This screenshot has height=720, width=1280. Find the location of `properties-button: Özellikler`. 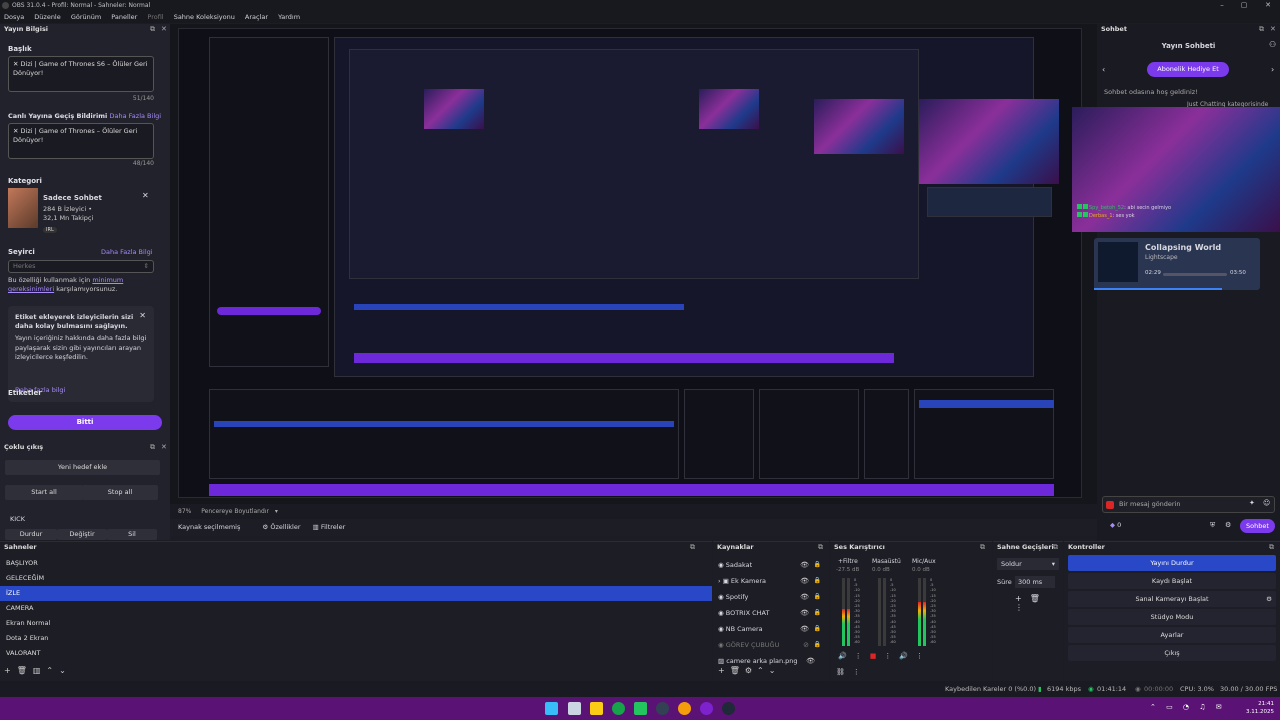

properties-button: Özellikler is located at coordinates (285, 527).